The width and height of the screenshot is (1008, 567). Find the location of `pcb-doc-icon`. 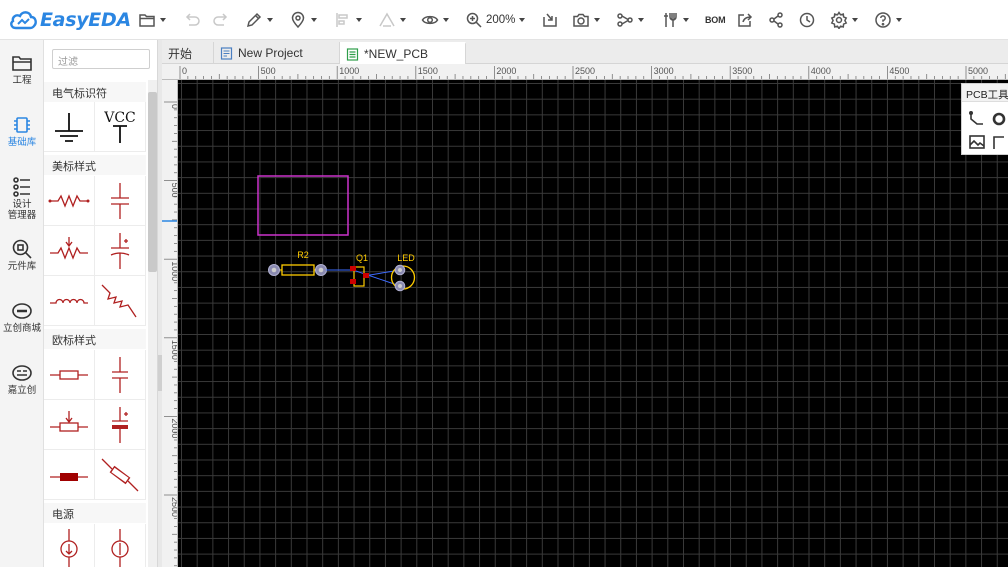

pcb-doc-icon is located at coordinates (352, 54).